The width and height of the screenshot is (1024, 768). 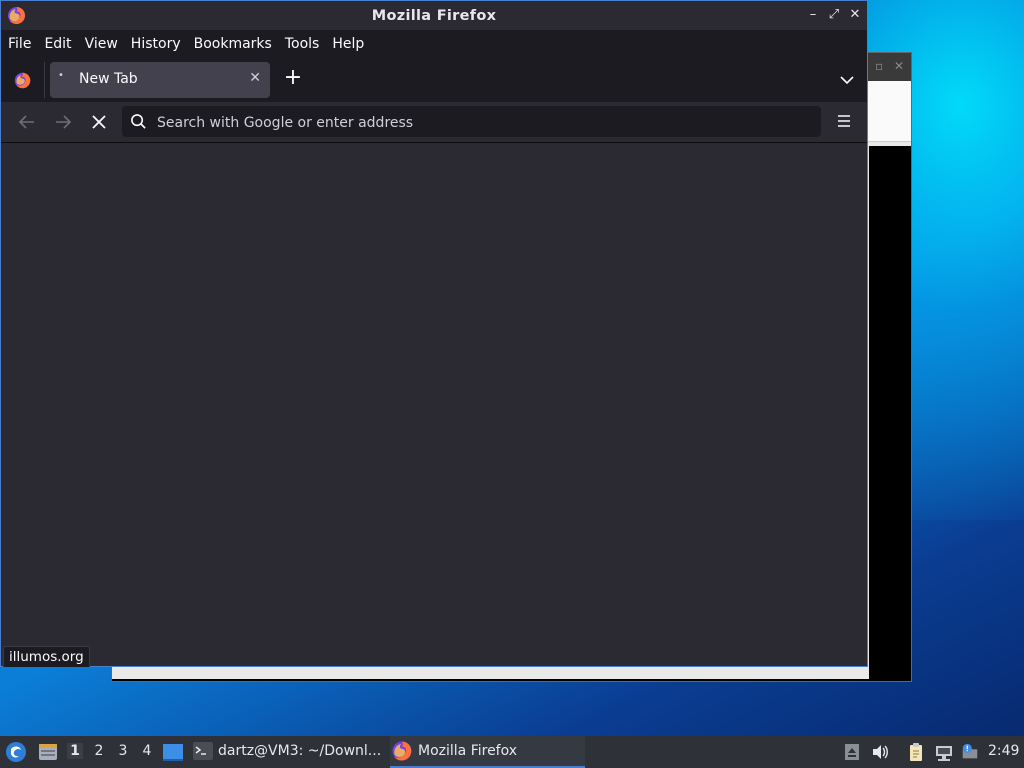 What do you see at coordinates (16, 752) in the screenshot?
I see `start-menu-icon` at bounding box center [16, 752].